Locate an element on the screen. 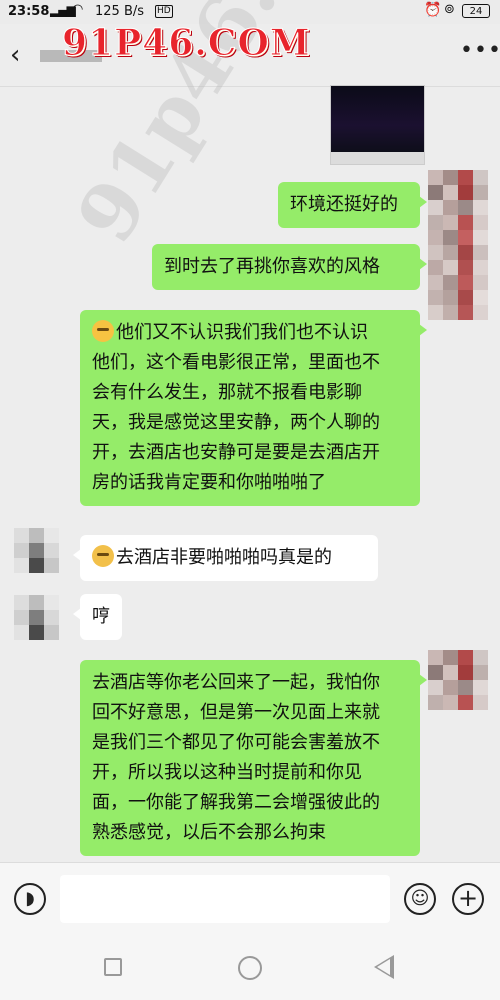  message-bubble-received: 哼 is located at coordinates (97, 617).